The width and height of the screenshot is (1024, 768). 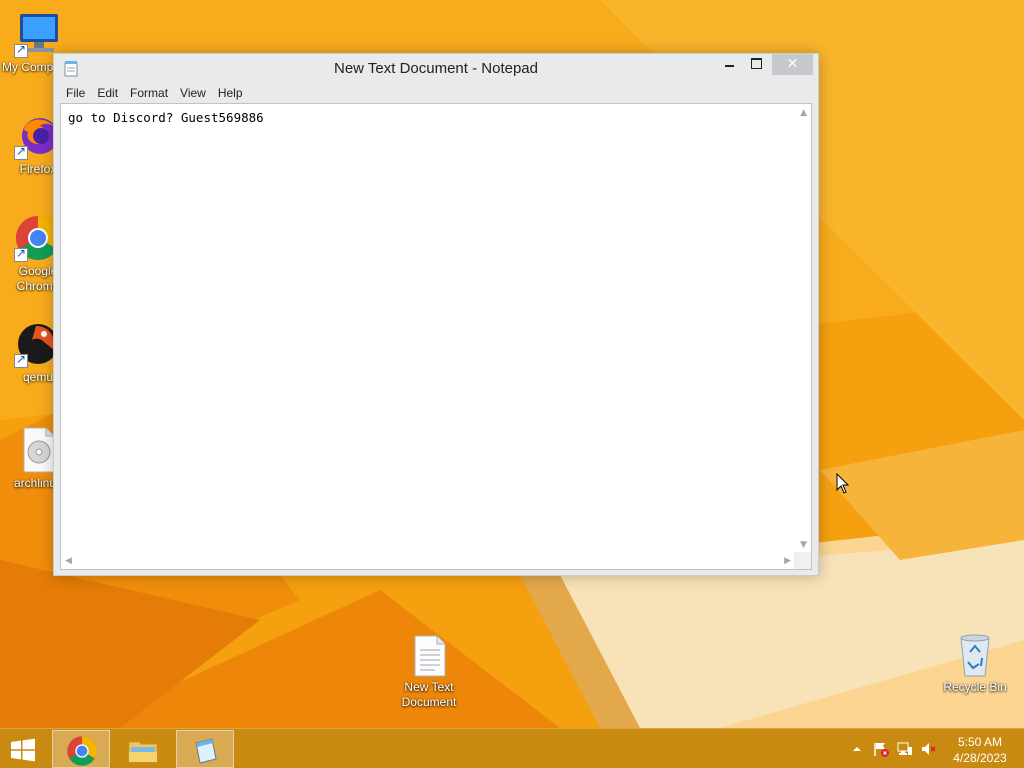 I want to click on windows-logo-icon, so click(x=23, y=750).